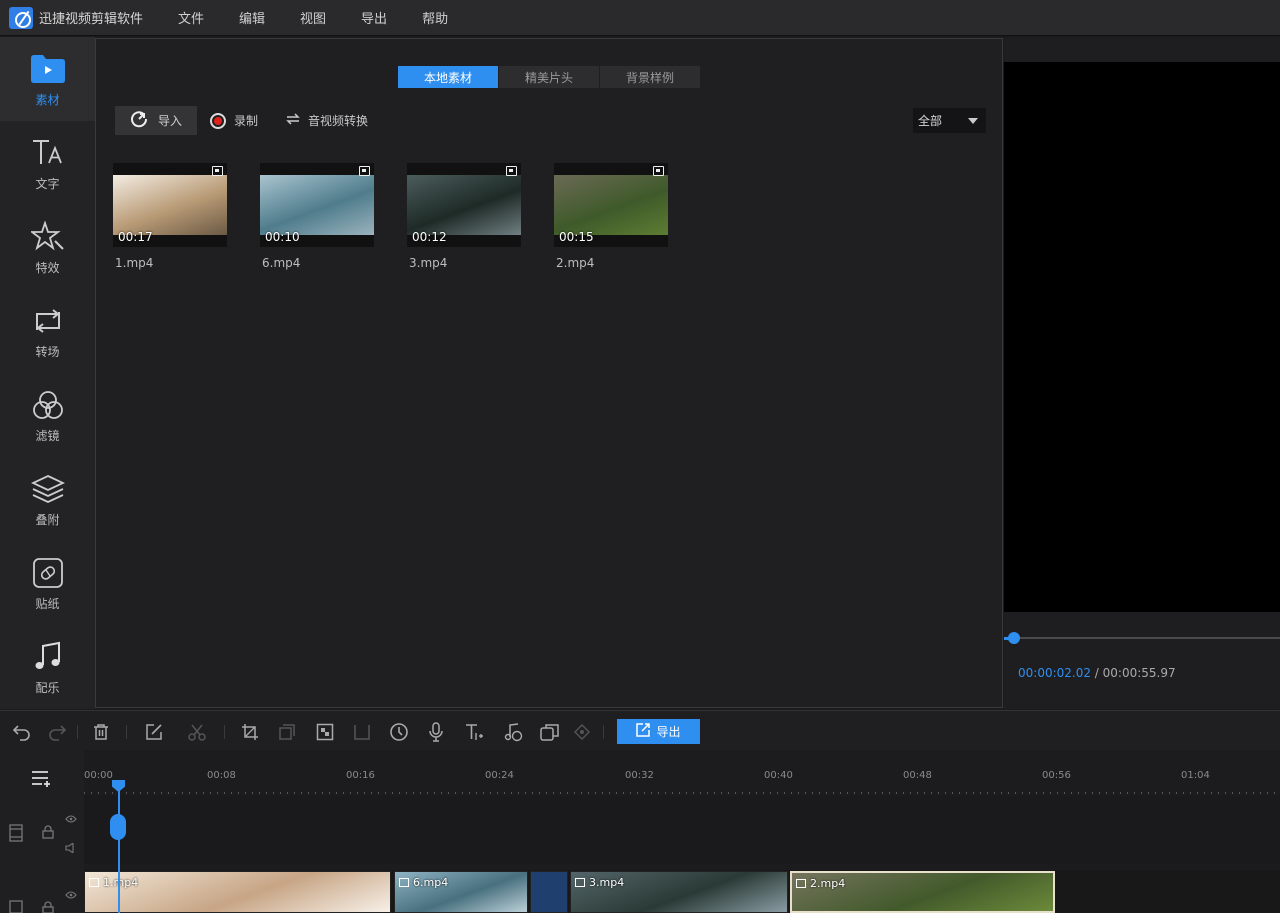 The height and width of the screenshot is (913, 1280). What do you see at coordinates (650, 77) in the screenshot?
I see `tab-backgrounds: 背景样例` at bounding box center [650, 77].